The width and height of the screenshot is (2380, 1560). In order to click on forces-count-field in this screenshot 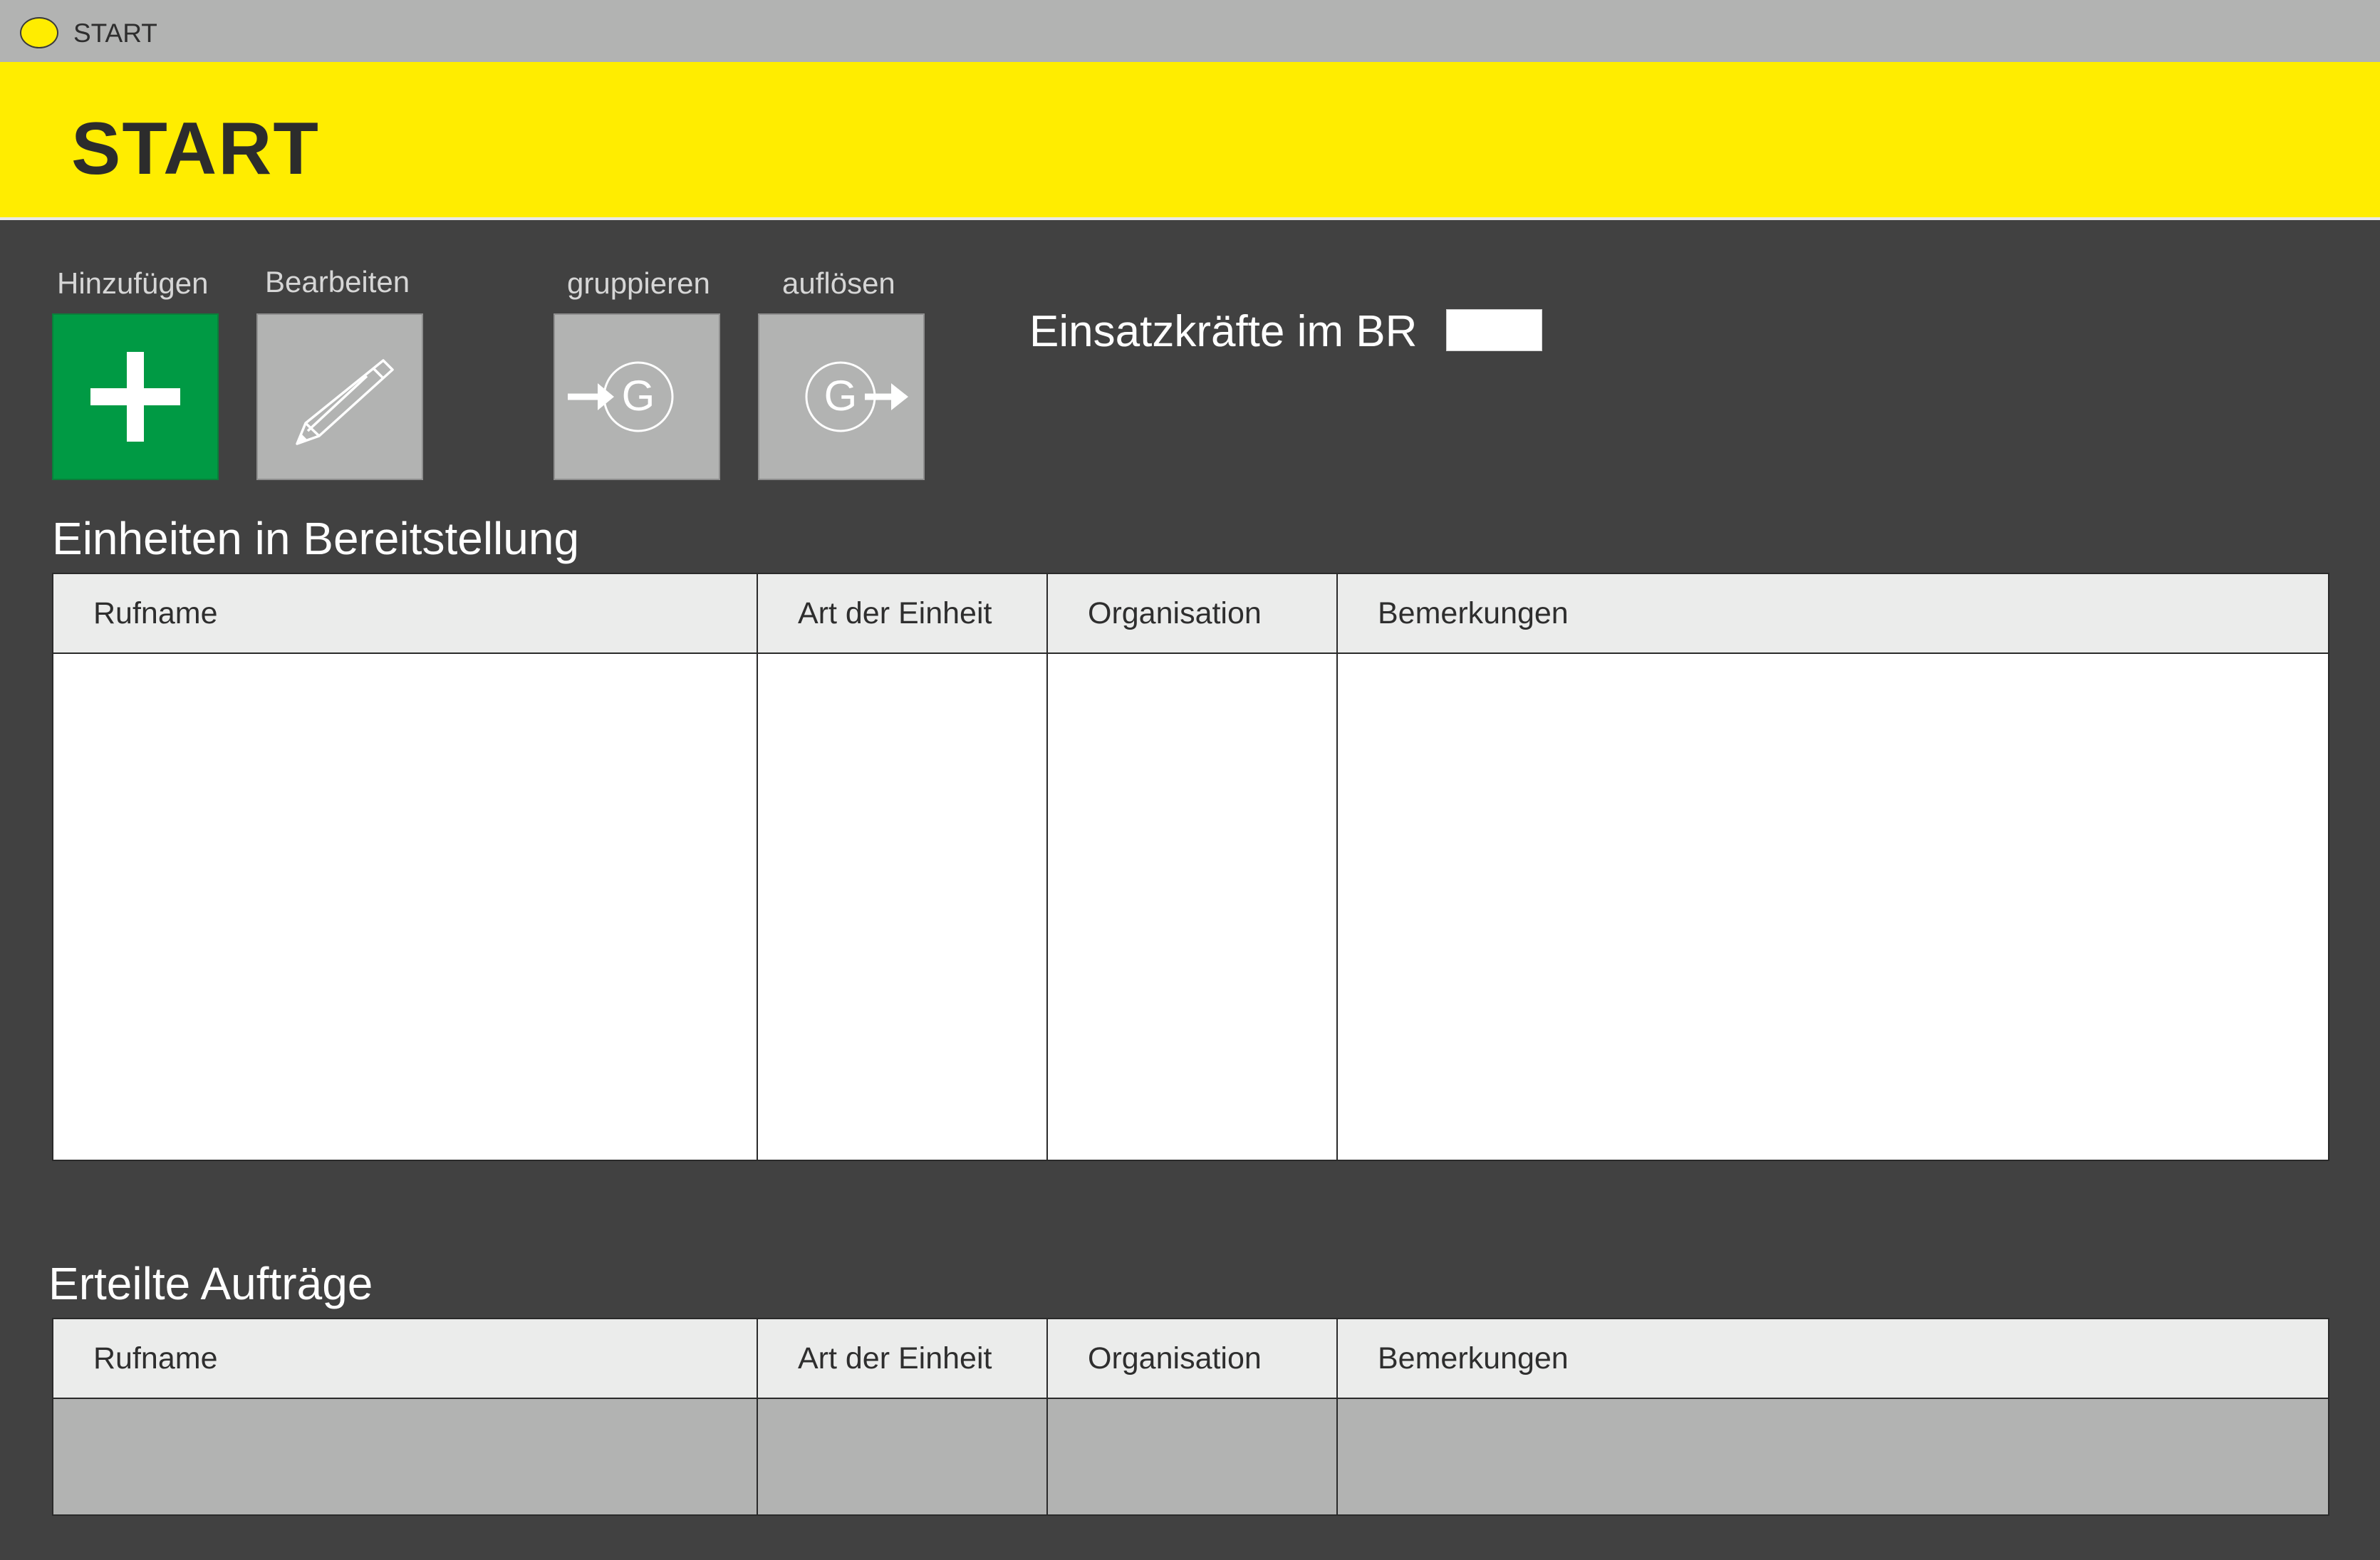, I will do `click(1494, 330)`.